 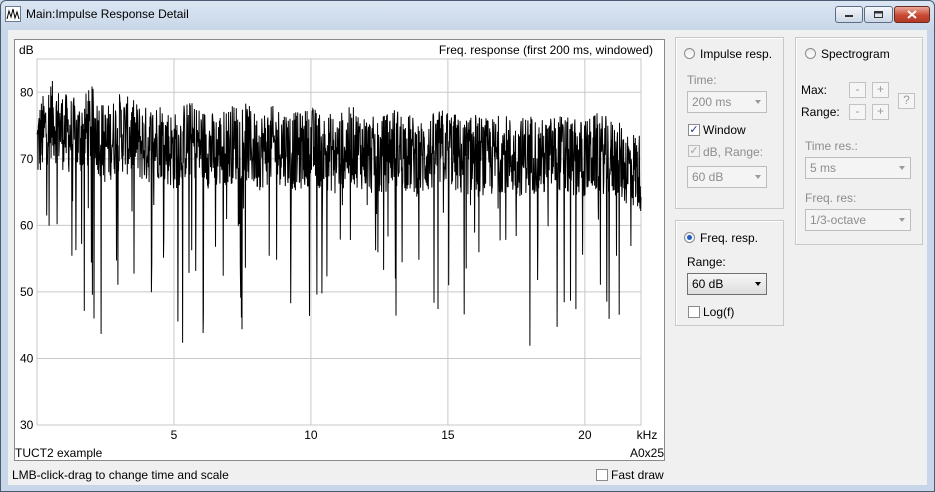 I want to click on log-f-checkbox, so click(x=694, y=312).